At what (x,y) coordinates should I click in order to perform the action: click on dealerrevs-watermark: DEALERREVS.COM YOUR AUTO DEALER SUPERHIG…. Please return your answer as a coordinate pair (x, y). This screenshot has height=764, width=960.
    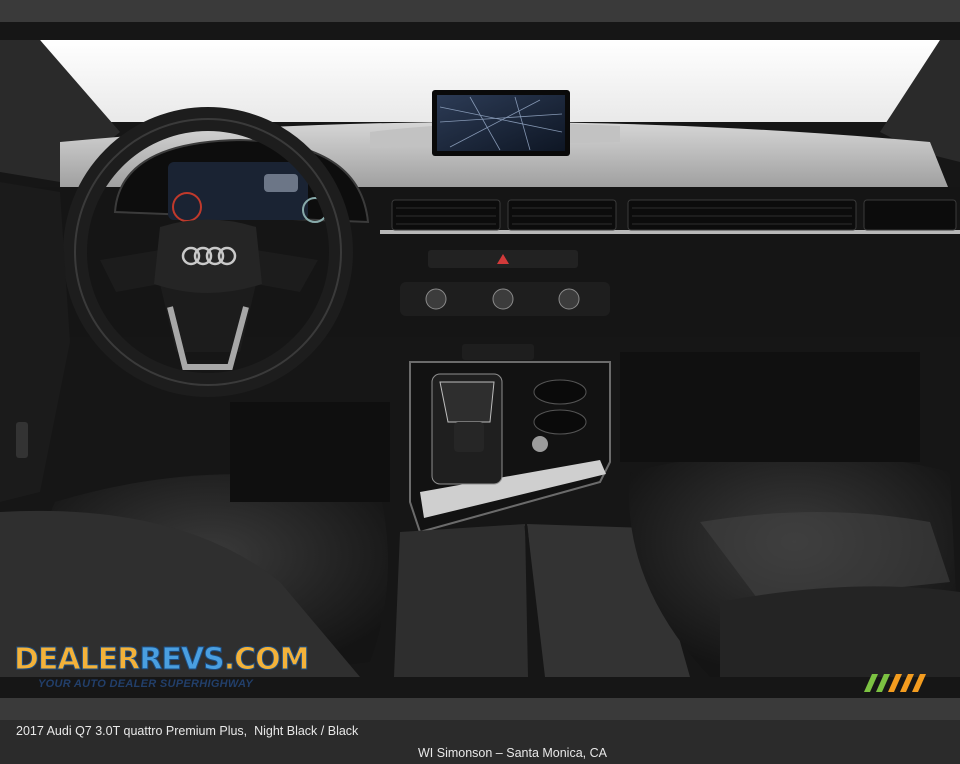
    Looking at the image, I should click on (161, 658).